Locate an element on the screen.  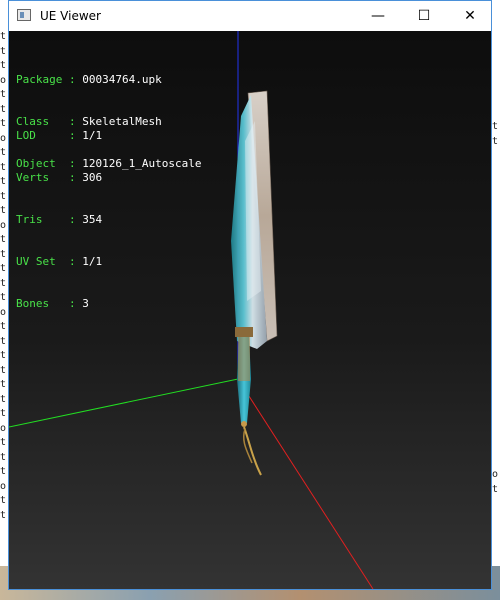
stat-uv-set: UV Set : 1/1 is located at coordinates (59, 262).